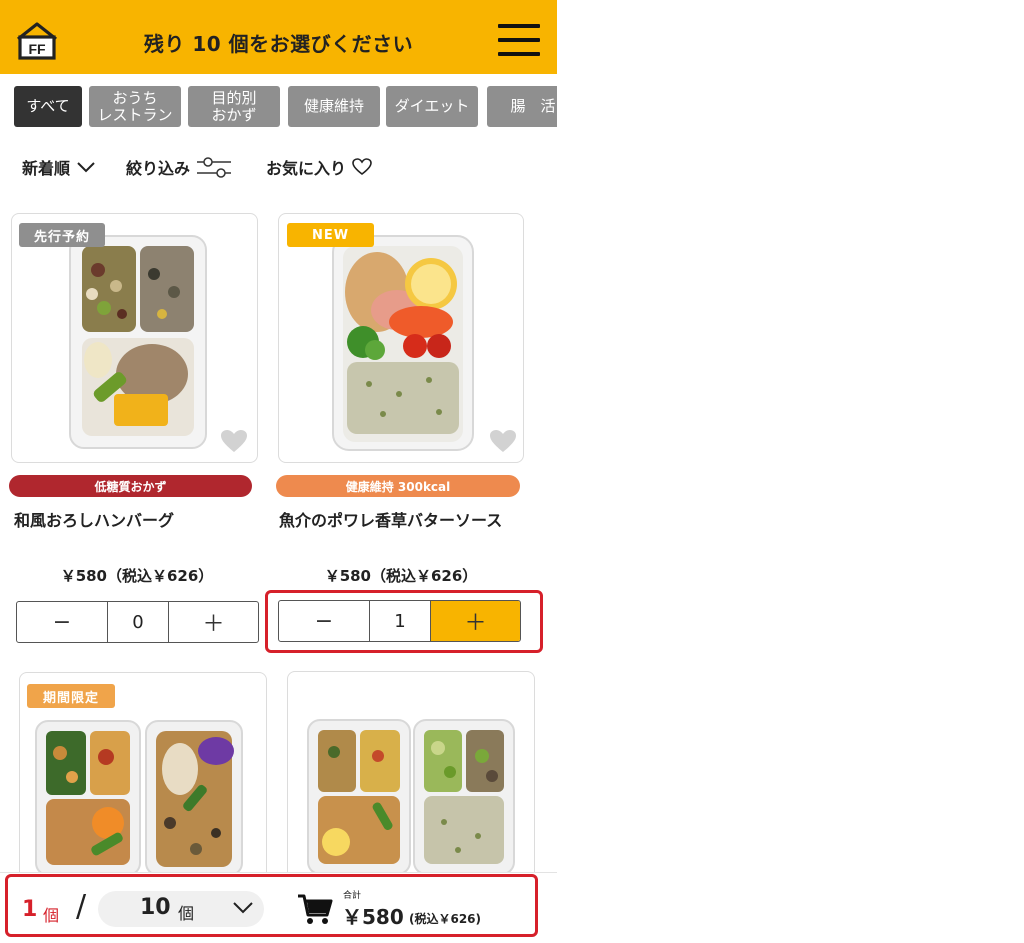  Describe the element at coordinates (214, 167) in the screenshot. I see `filter-sliders-icon` at that location.